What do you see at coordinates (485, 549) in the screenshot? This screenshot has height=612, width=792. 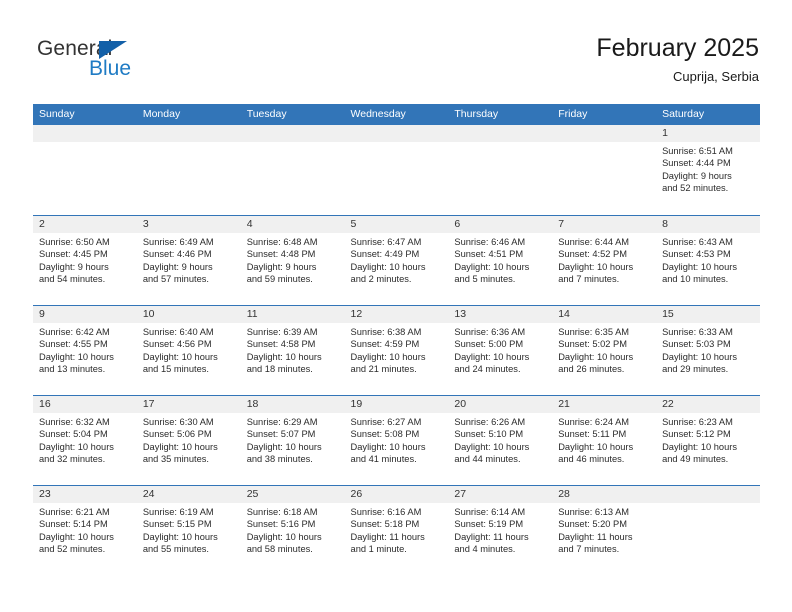 I see `daylight-duration-line2: and 4 minutes.` at bounding box center [485, 549].